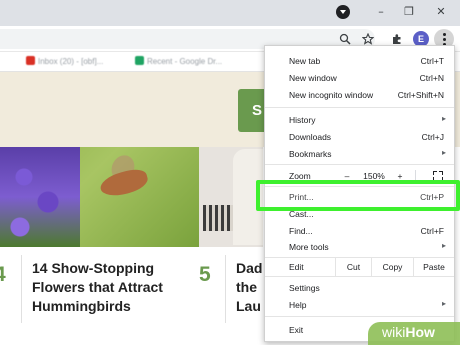 This screenshot has height=345, width=460. What do you see at coordinates (302, 120) in the screenshot?
I see `menu-label: History` at bounding box center [302, 120].